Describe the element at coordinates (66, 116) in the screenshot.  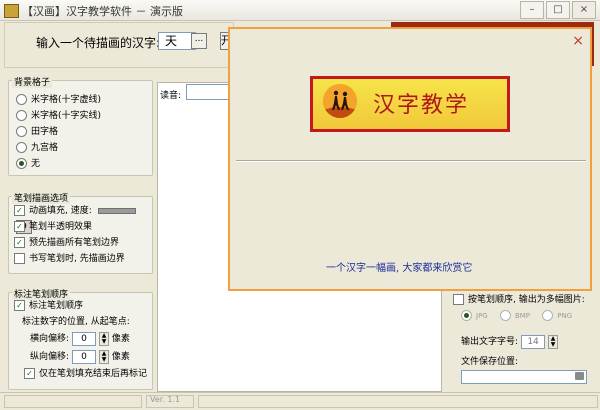
I see `grid-option-label: 米字格(十字实线)` at that location.